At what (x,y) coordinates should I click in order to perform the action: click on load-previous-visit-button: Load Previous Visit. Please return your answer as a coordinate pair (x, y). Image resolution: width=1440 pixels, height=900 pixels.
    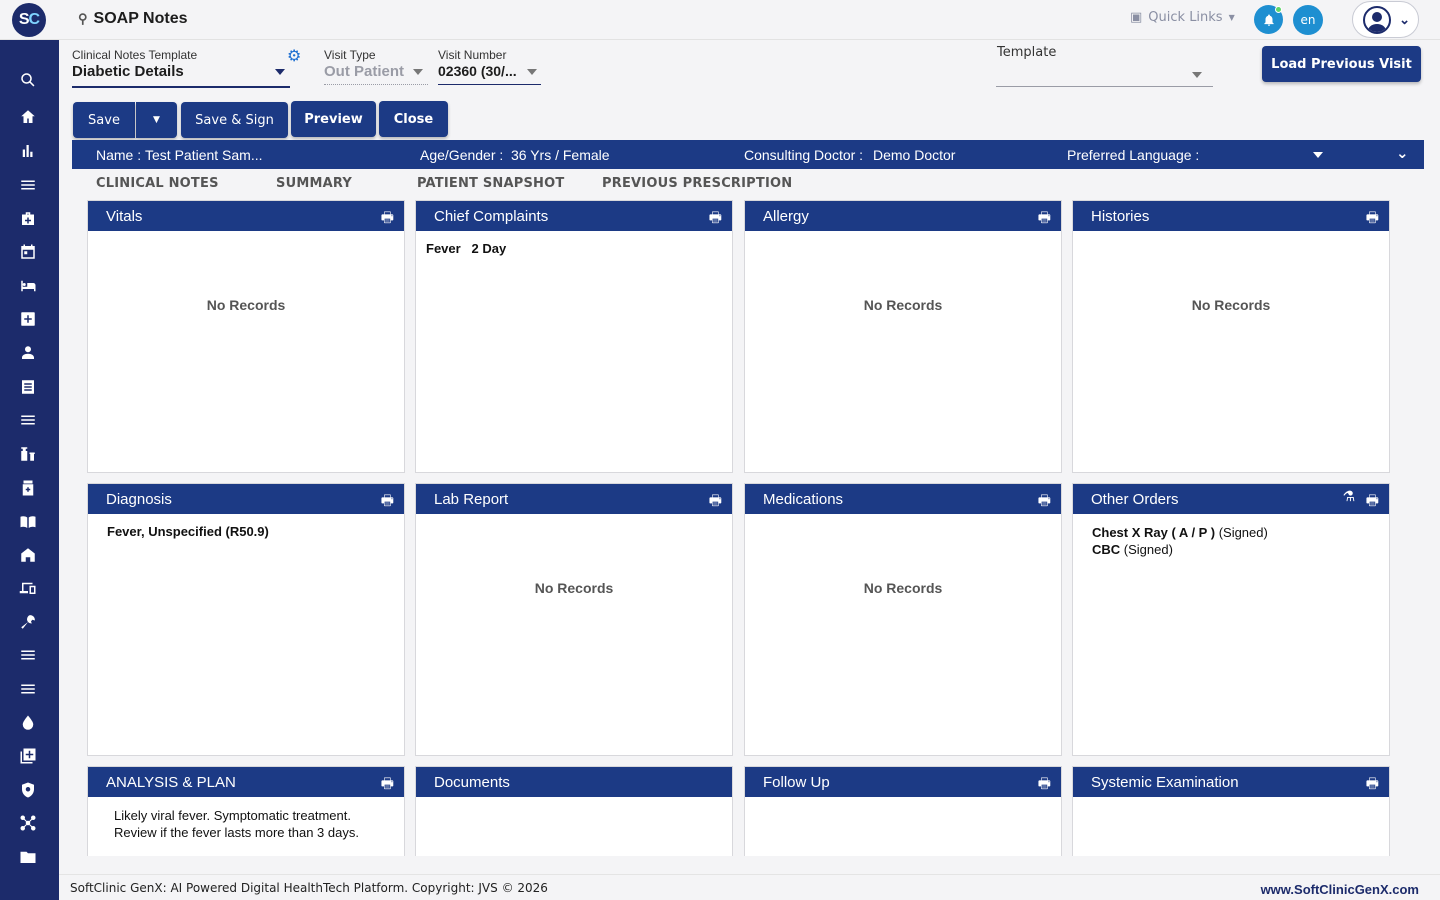
    Looking at the image, I should click on (1341, 64).